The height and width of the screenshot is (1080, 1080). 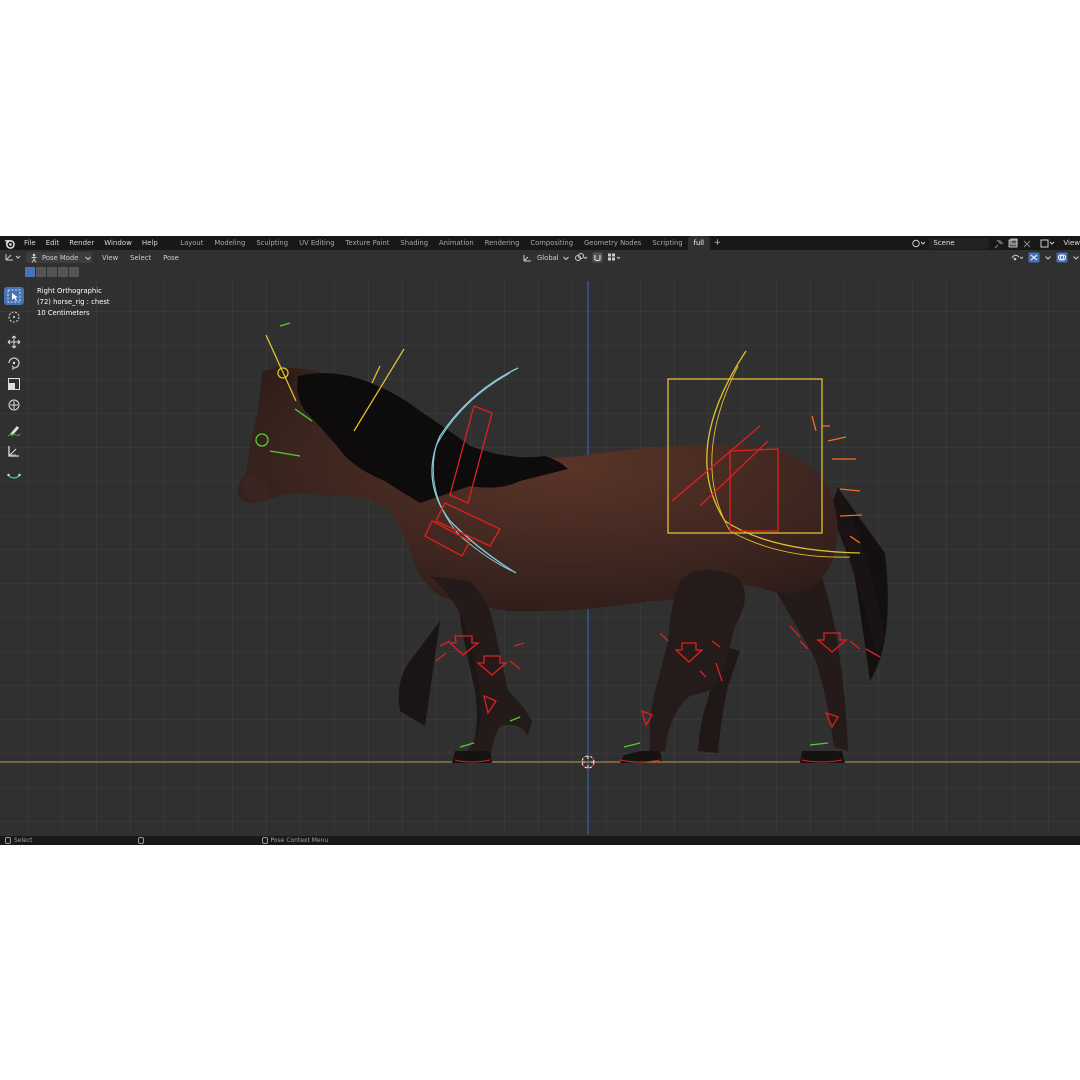 I want to click on mode-selector: Pose Mode, so click(x=59, y=257).